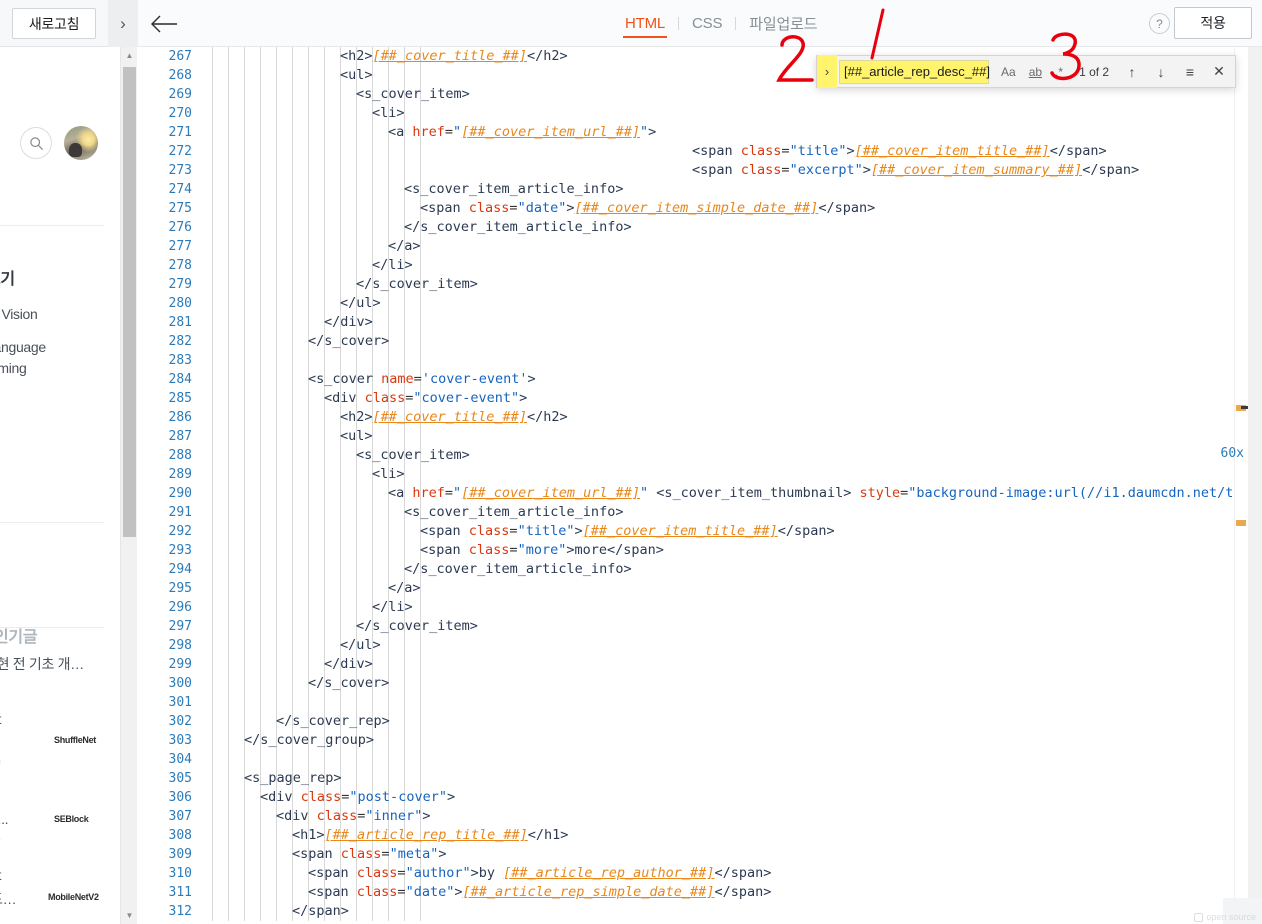 Image resolution: width=1262 pixels, height=924 pixels. What do you see at coordinates (1232, 453) in the screenshot?
I see `zoom-level-label: 60x` at bounding box center [1232, 453].